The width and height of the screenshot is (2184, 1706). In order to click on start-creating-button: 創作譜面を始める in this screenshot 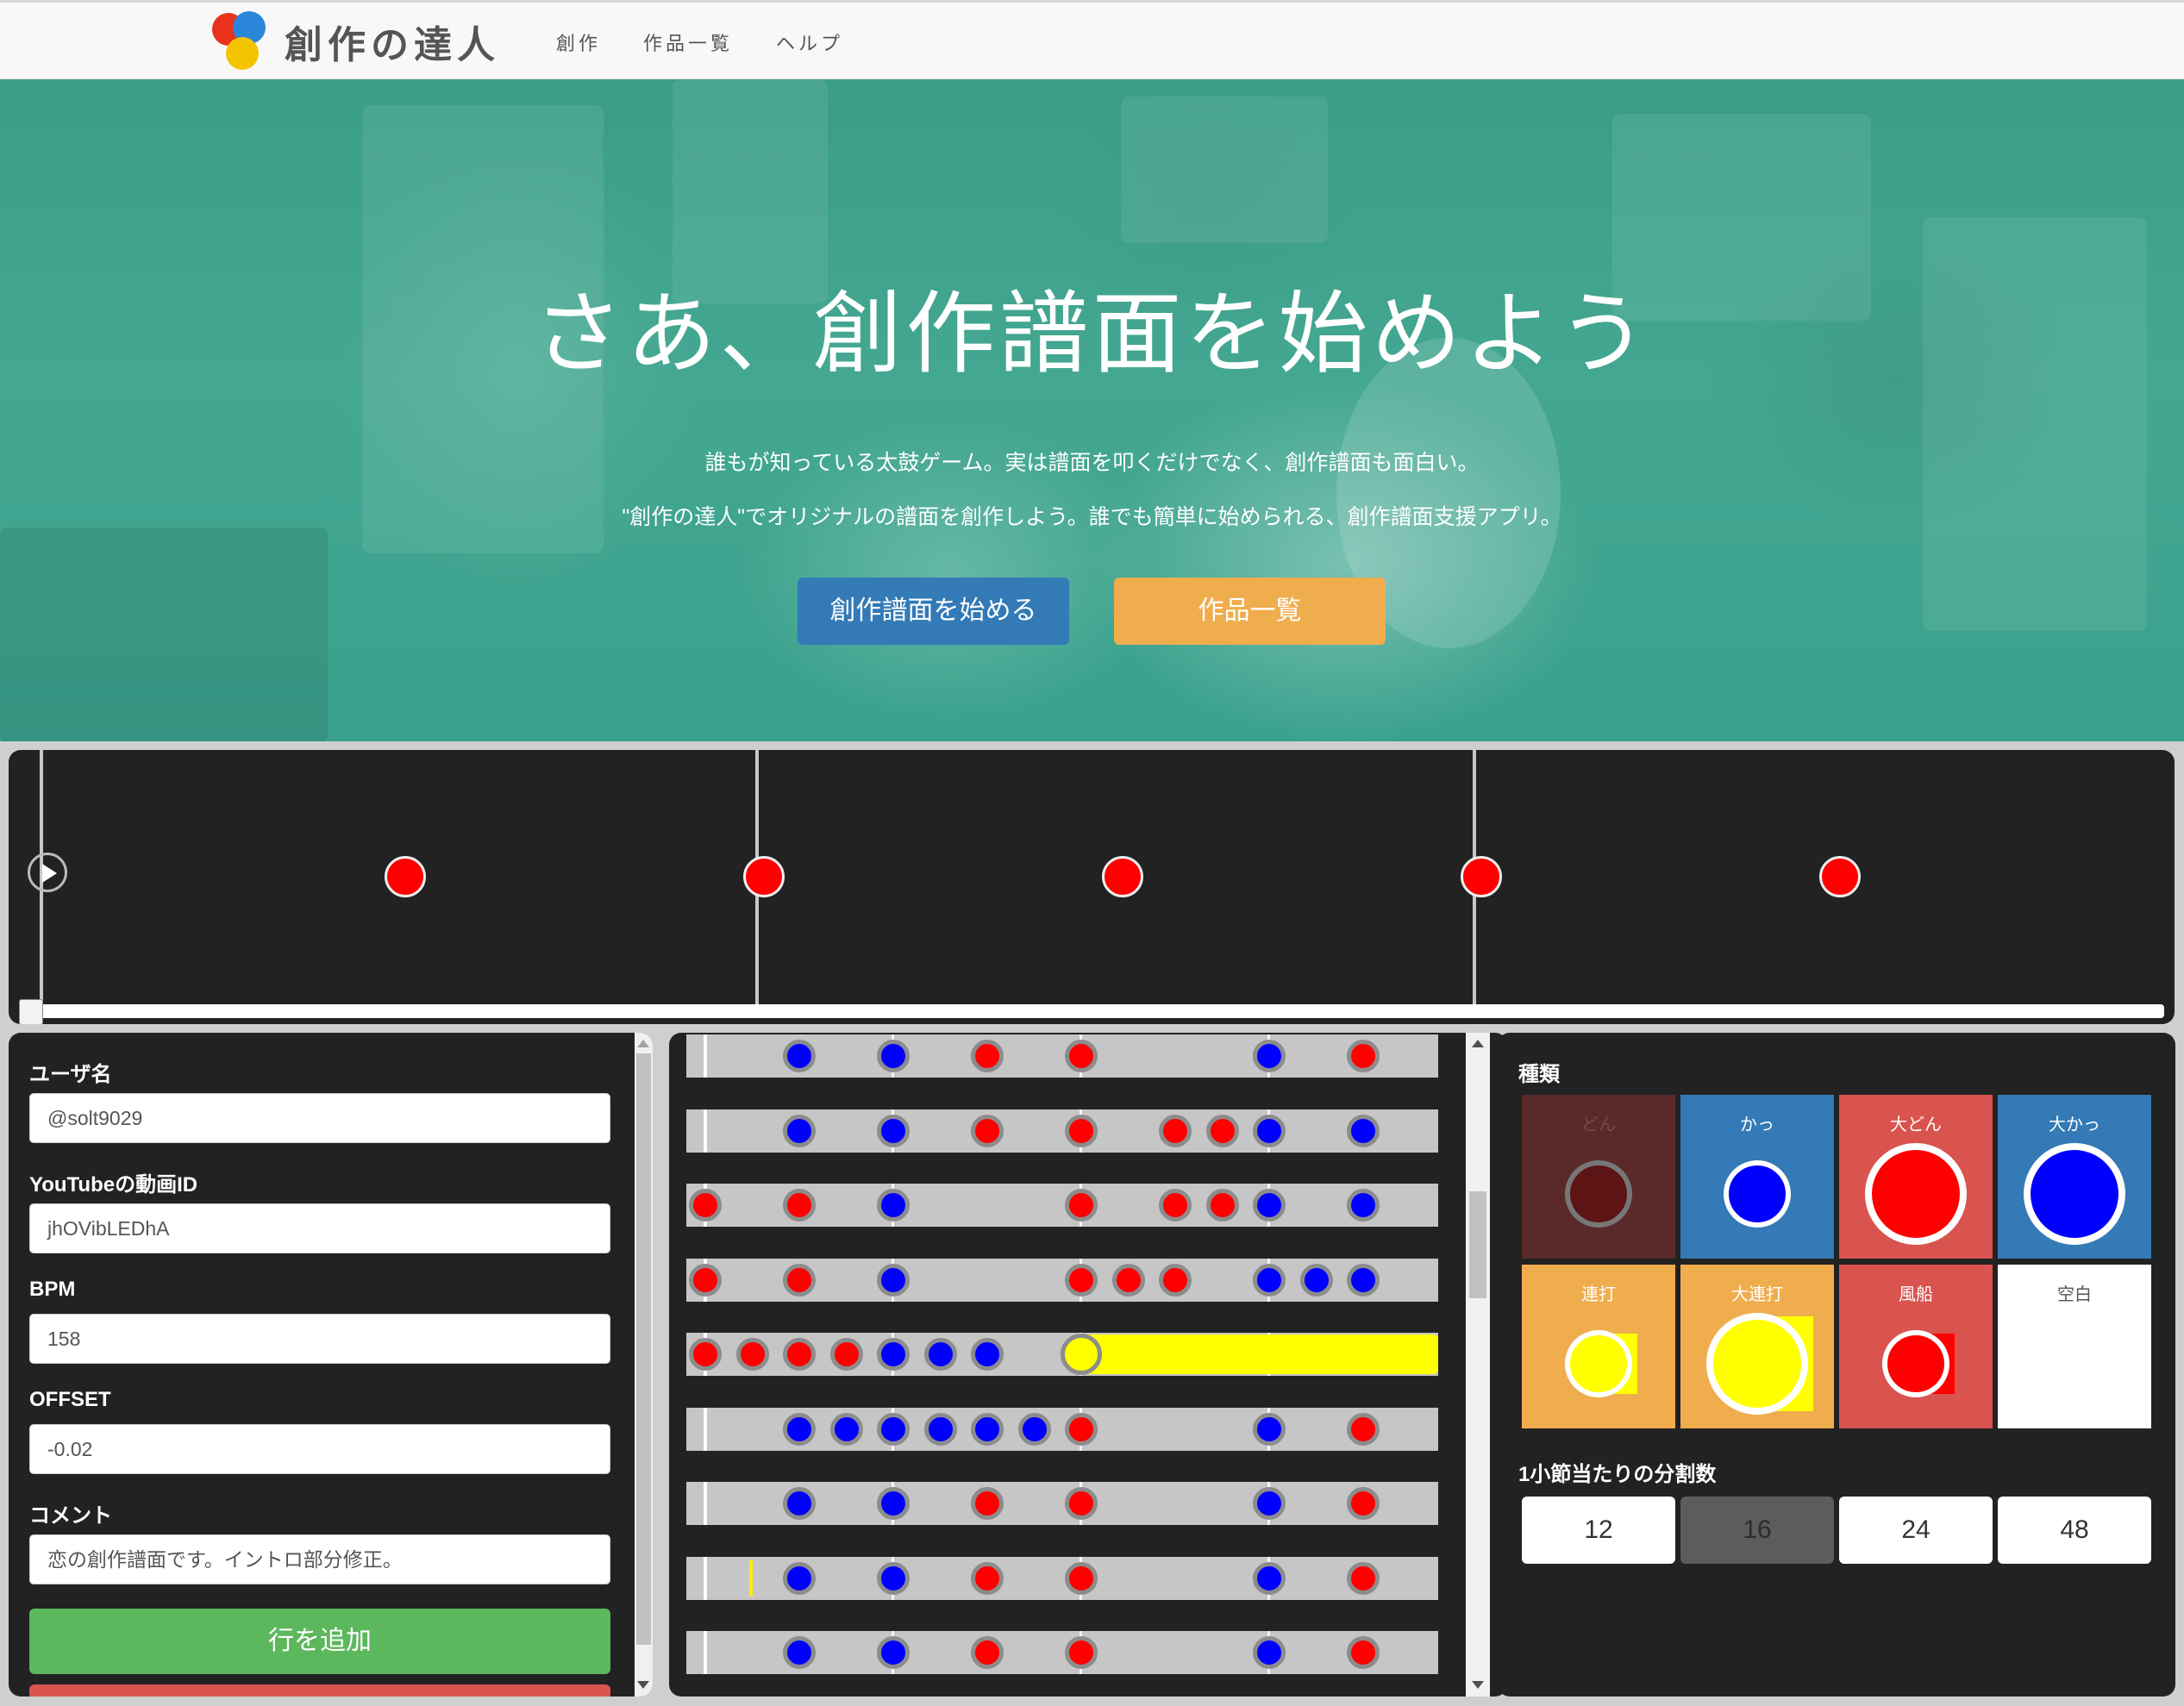, I will do `click(933, 611)`.